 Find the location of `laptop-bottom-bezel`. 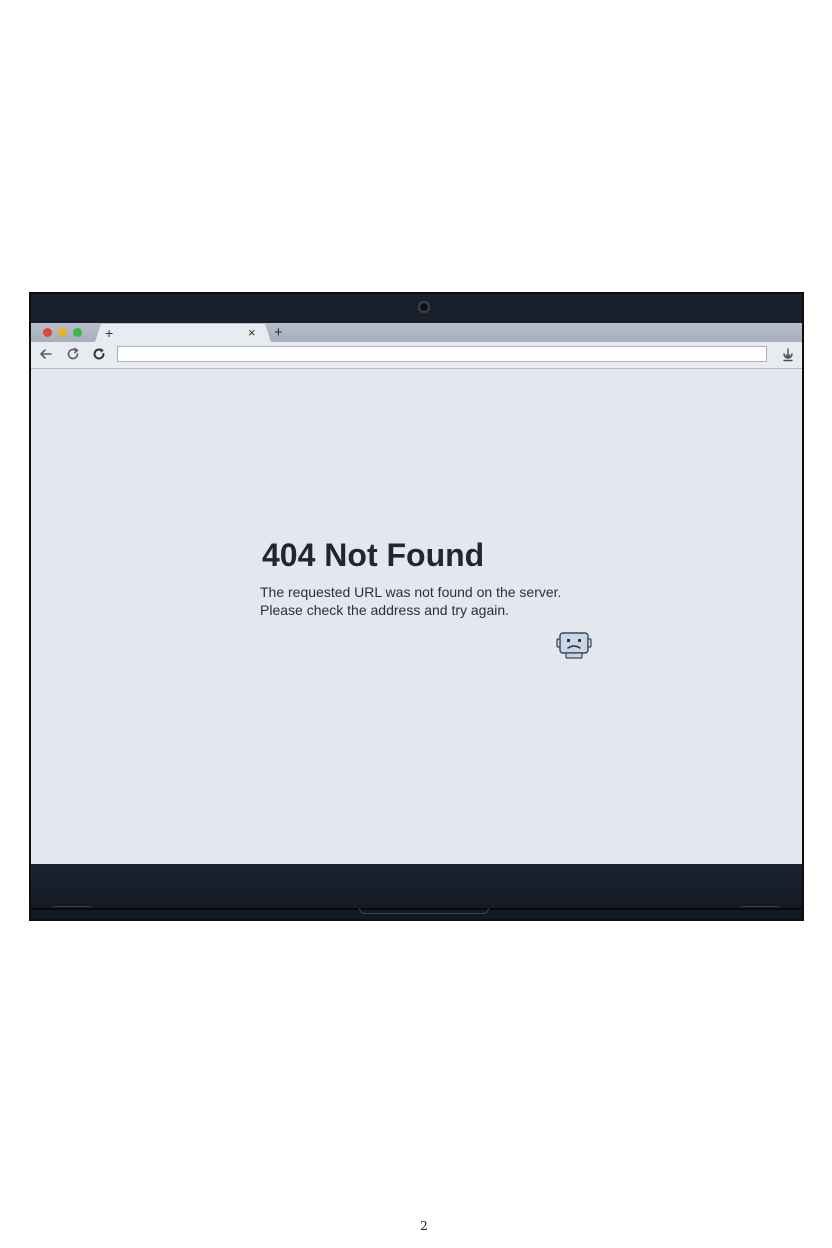

laptop-bottom-bezel is located at coordinates (416, 891).